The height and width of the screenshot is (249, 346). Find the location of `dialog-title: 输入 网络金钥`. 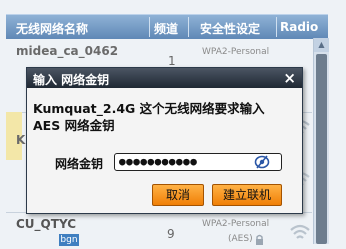

dialog-title: 输入 网络金钥 is located at coordinates (71, 80).